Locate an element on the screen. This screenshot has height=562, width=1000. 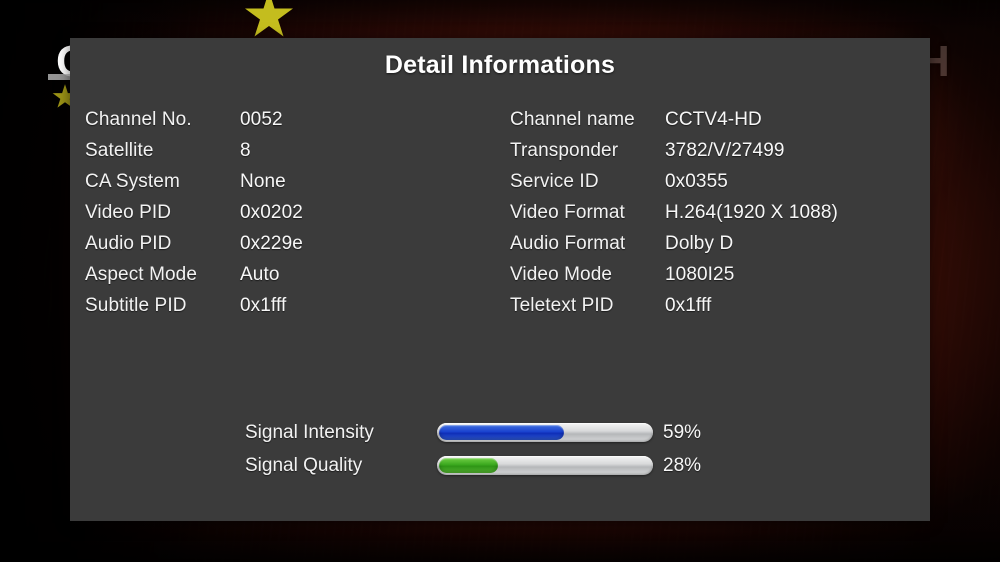
info-row: Video Mode 1080I25 is located at coordinates (674, 274).